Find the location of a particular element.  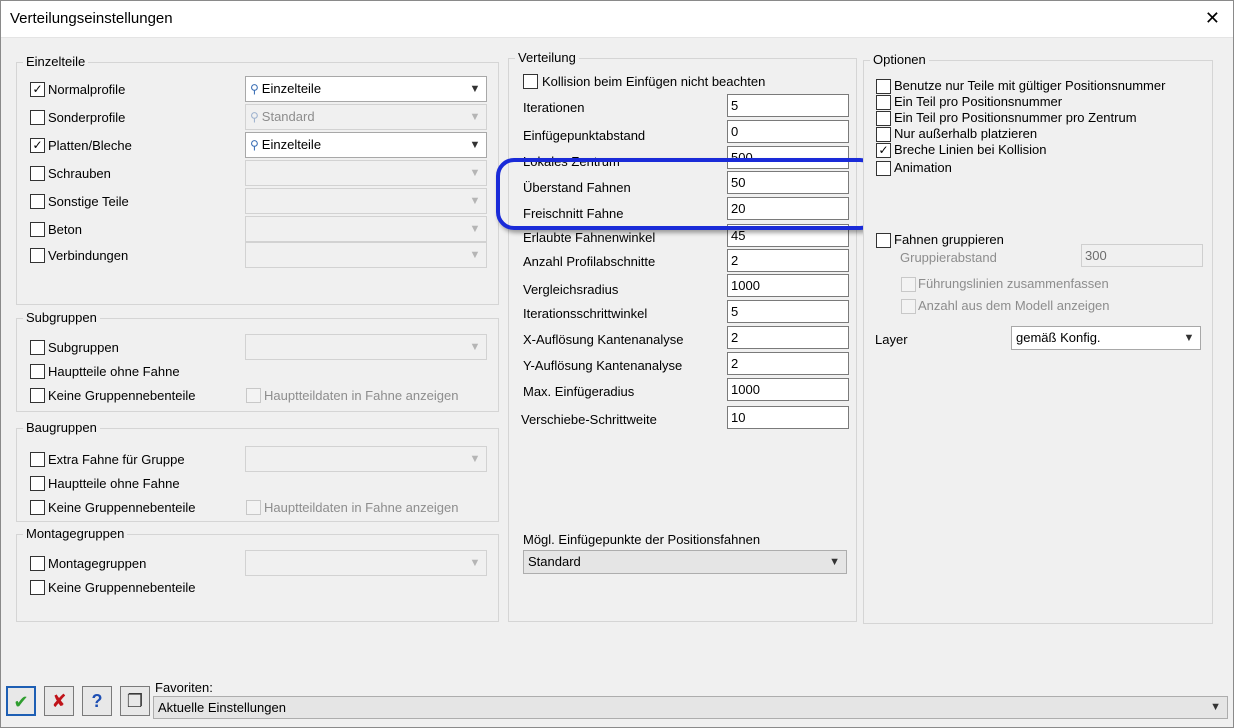

normalprofile-label: Normalprofile is located at coordinates (87, 89).